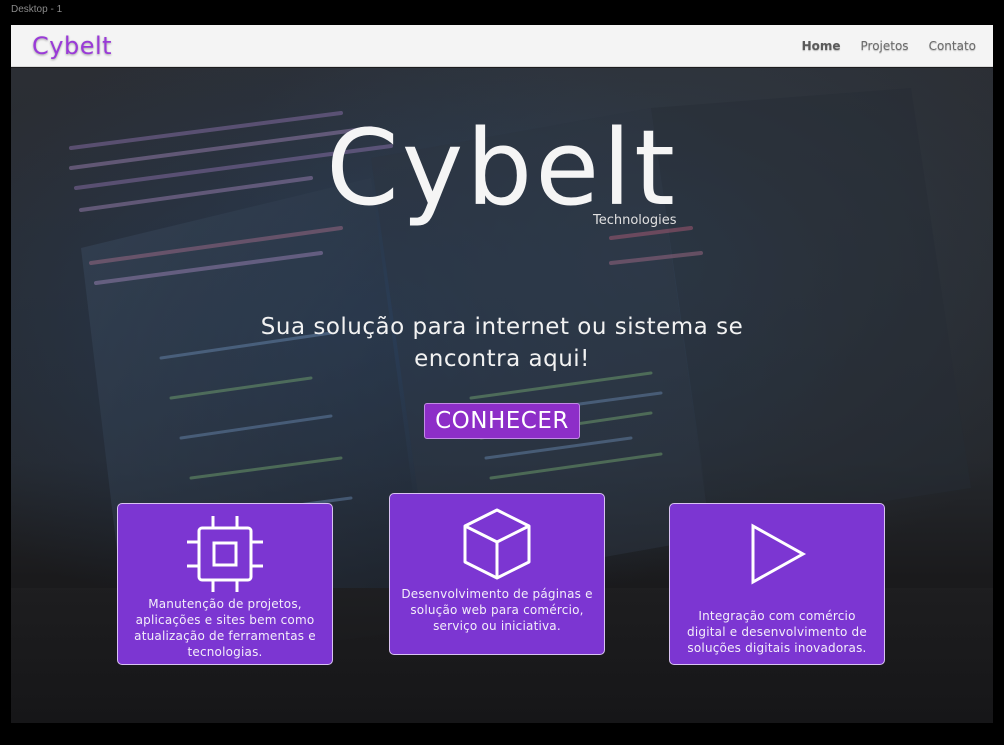  Describe the element at coordinates (225, 554) in the screenshot. I see `cpu-chip-icon` at that location.